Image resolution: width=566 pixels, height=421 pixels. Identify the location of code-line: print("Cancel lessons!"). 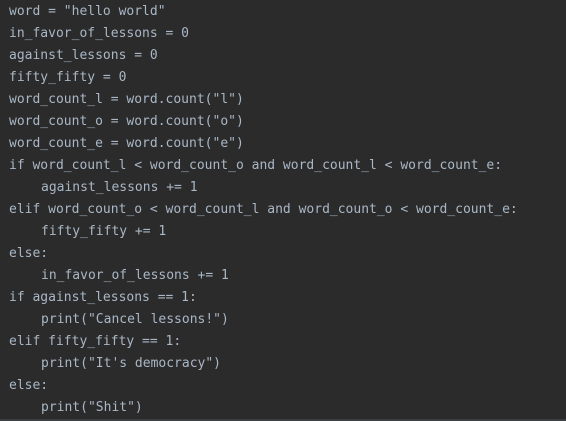
(283, 320).